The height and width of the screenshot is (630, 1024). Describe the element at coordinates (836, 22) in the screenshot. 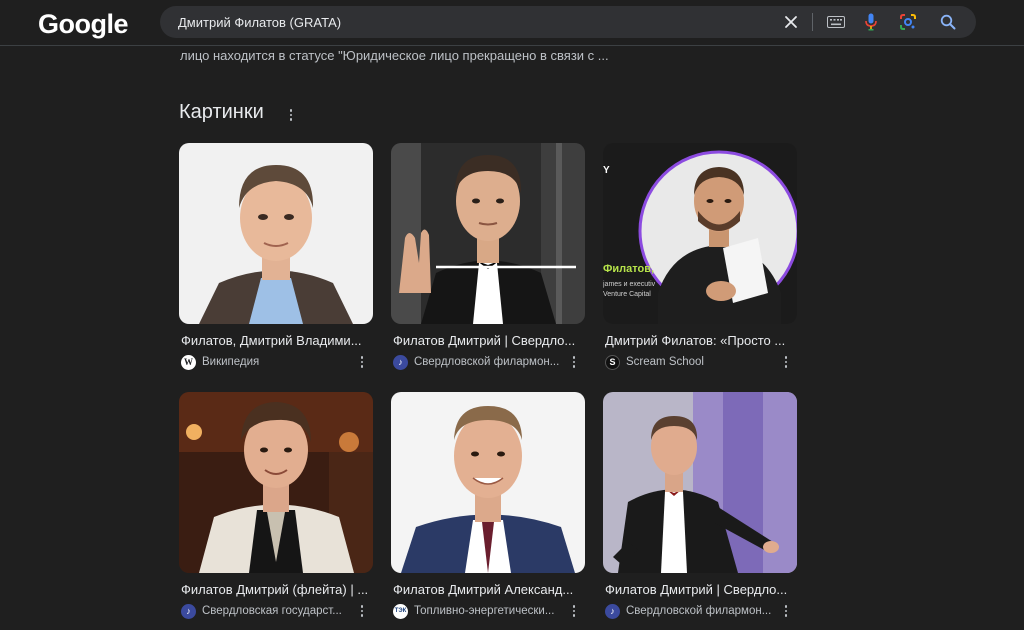

I see `keyboard-icon` at that location.